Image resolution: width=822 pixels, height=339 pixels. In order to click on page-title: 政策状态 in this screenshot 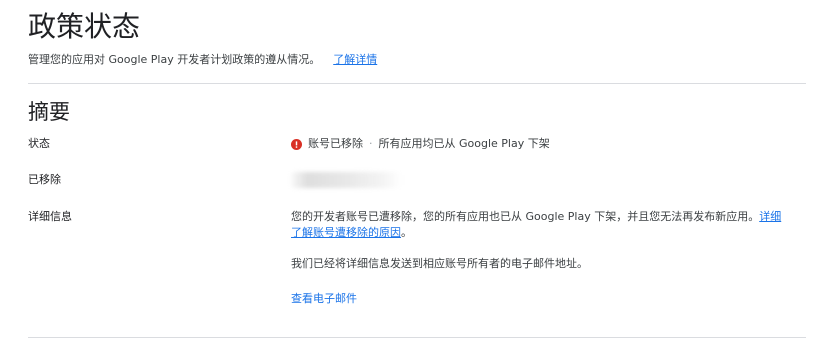, I will do `click(84, 26)`.